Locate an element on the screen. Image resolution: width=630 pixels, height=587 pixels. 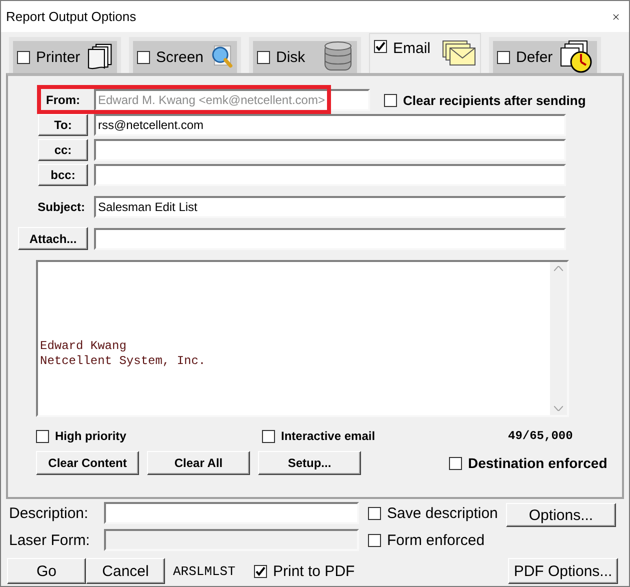
tab: Defer is located at coordinates (545, 55).